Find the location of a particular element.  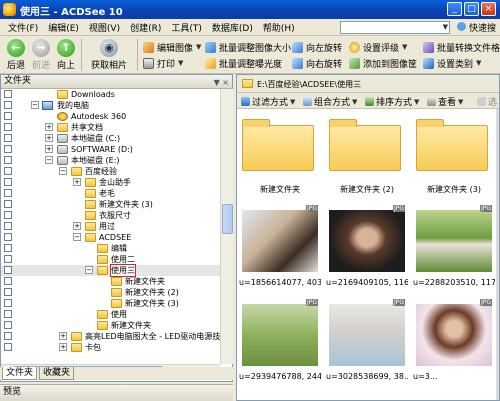

print-button: 打印 ▼ is located at coordinates (163, 63).